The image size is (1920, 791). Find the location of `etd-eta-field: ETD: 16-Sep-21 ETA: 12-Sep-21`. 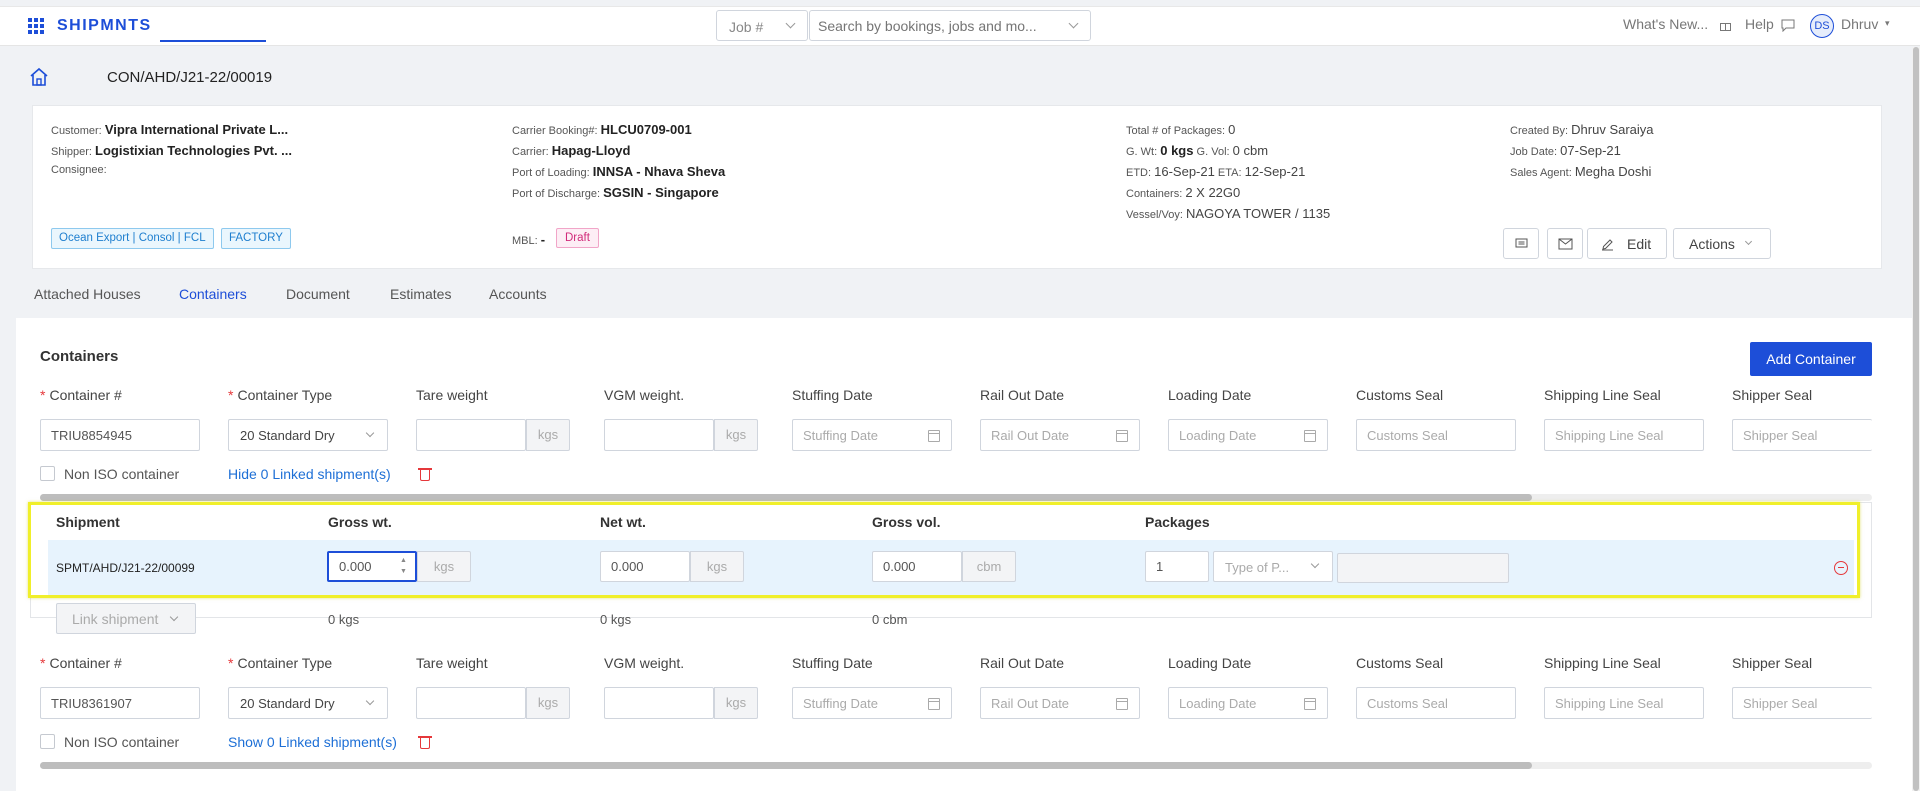

etd-eta-field: ETD: 16-Sep-21 ETA: 12-Sep-21 is located at coordinates (1216, 171).